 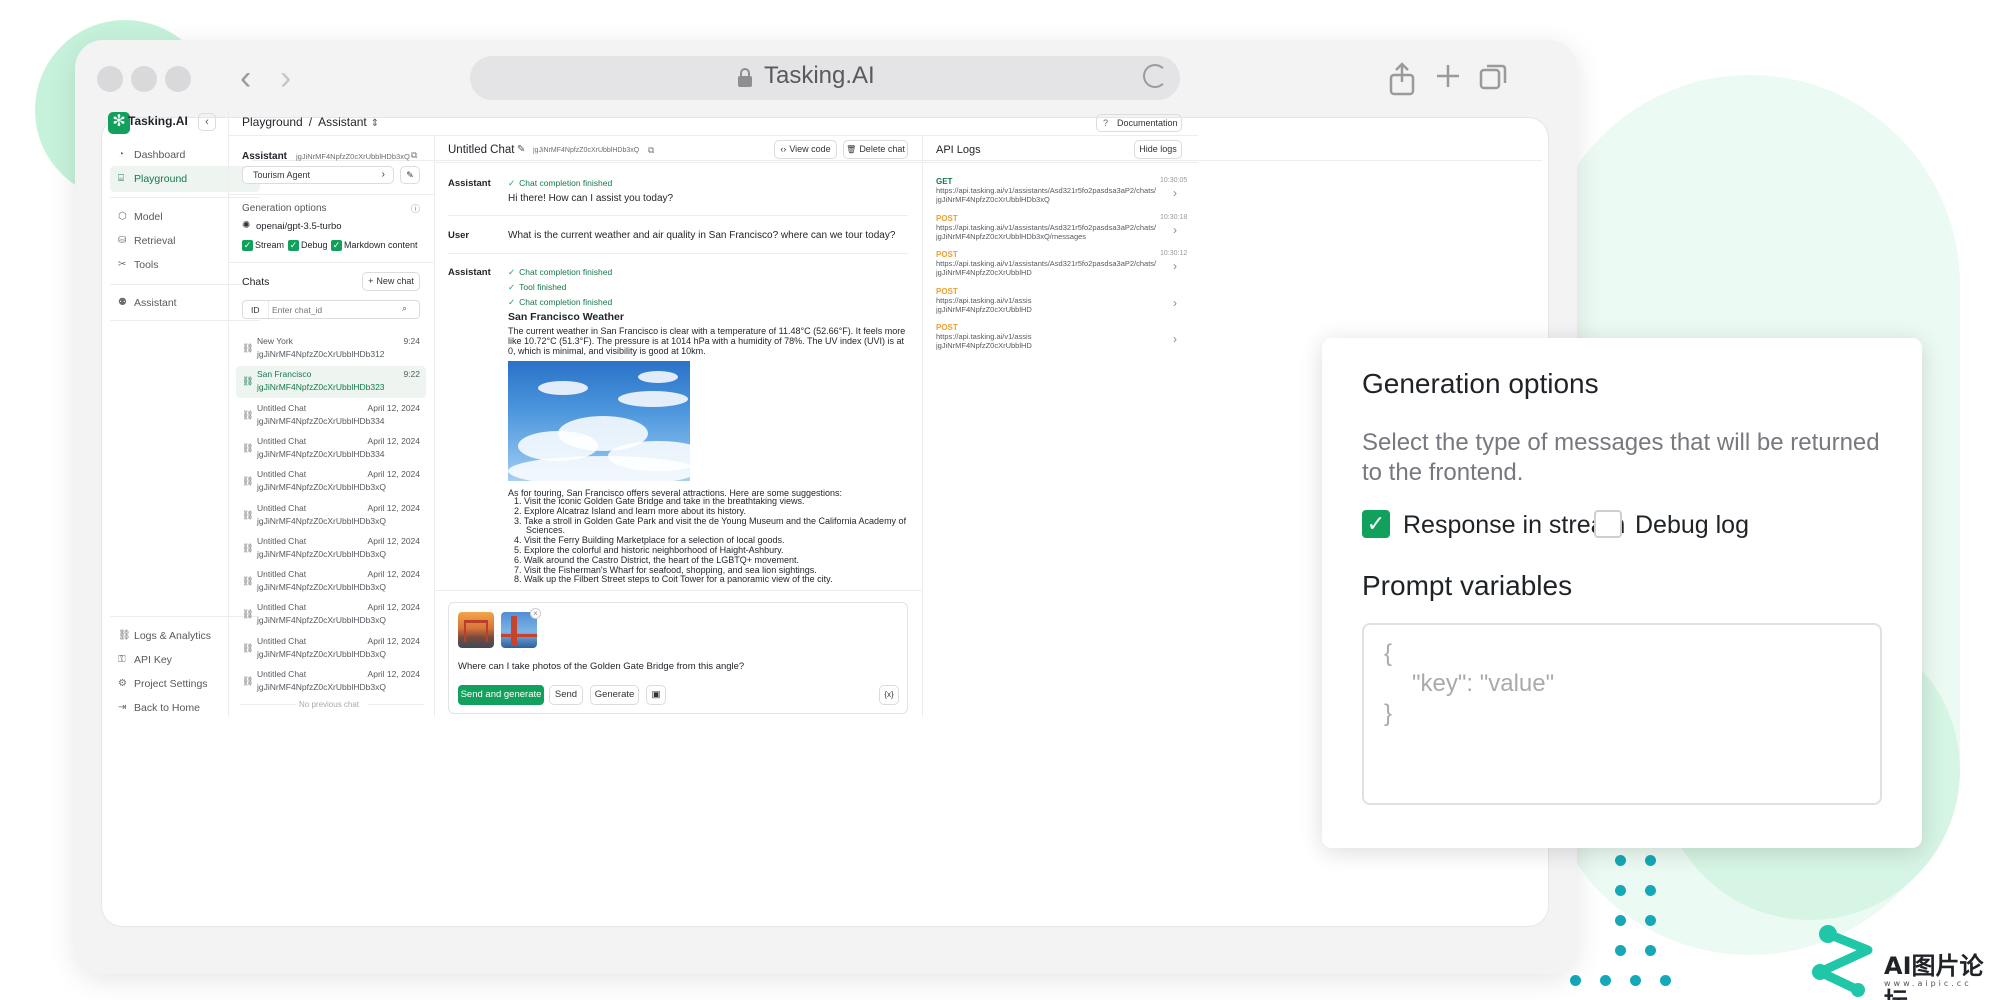 What do you see at coordinates (1493, 77) in the screenshot?
I see `tabs-overview-icon` at bounding box center [1493, 77].